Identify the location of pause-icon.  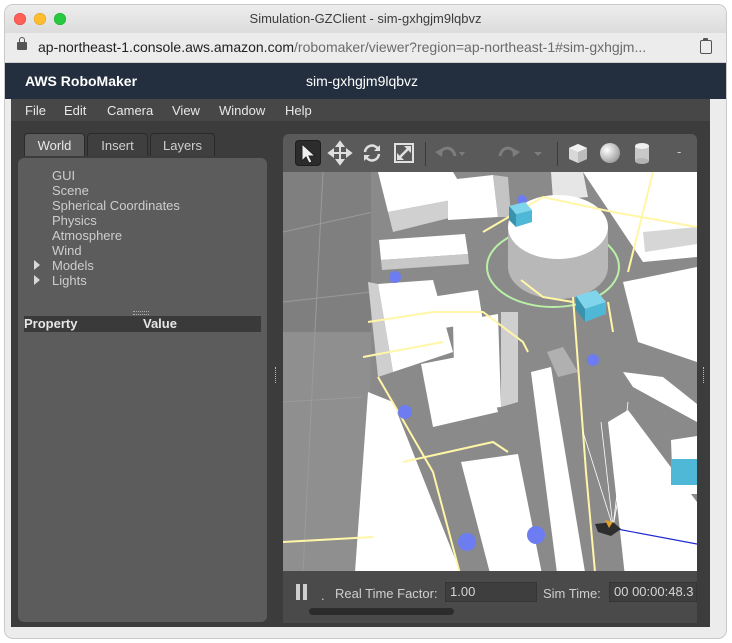
(302, 592).